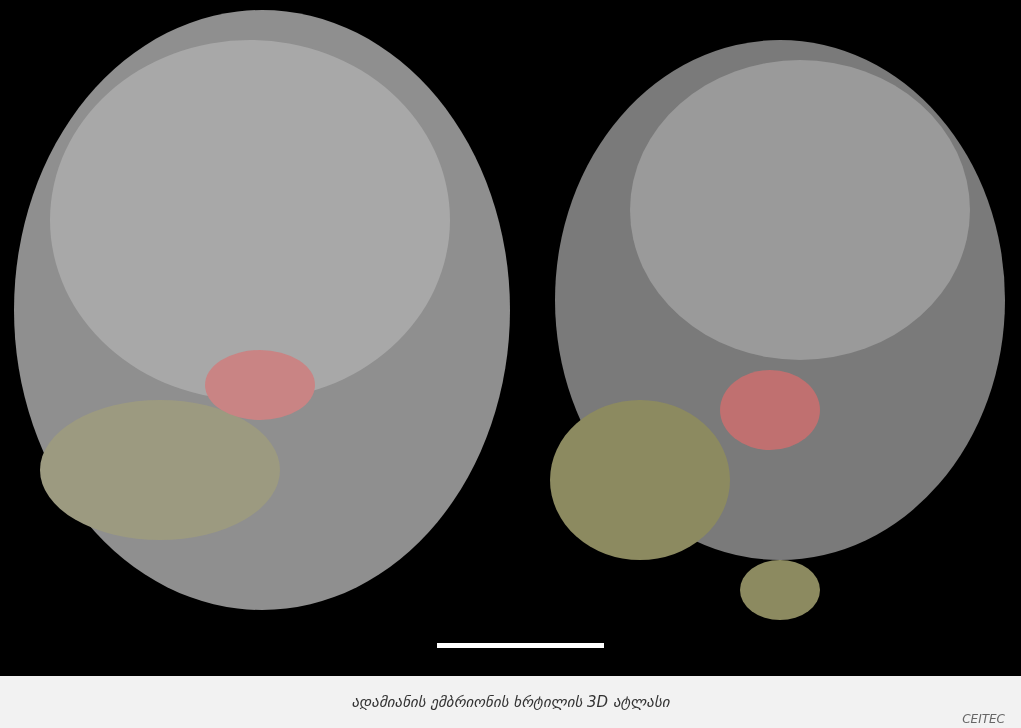  What do you see at coordinates (510, 702) in the screenshot?
I see `caption: ადამიანის ემბრიონის ხრტილის 3D ატლასი` at bounding box center [510, 702].